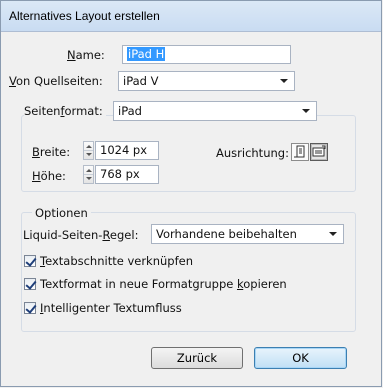 The height and width of the screenshot is (388, 383). Describe the element at coordinates (127, 174) in the screenshot. I see `height-input: 768 px` at that location.